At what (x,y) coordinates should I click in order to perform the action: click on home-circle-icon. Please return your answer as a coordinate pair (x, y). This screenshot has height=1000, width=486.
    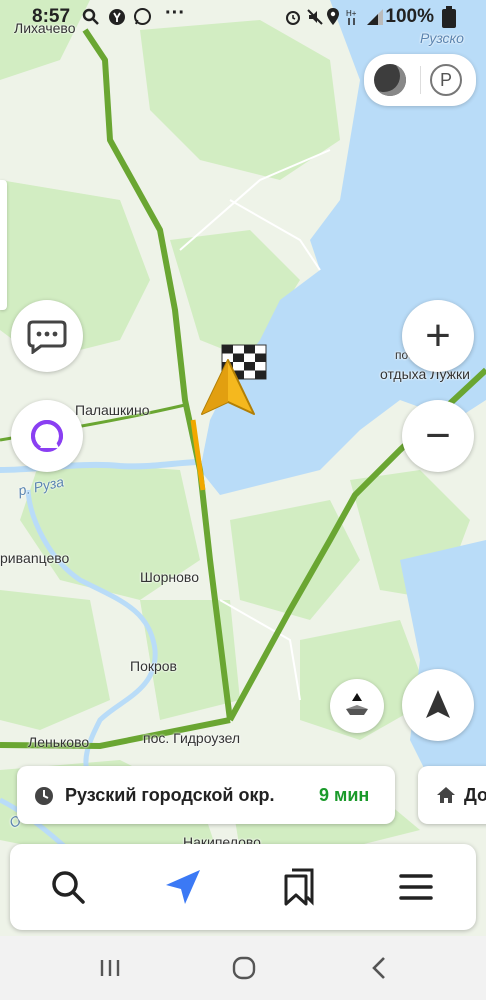
    Looking at the image, I should click on (244, 968).